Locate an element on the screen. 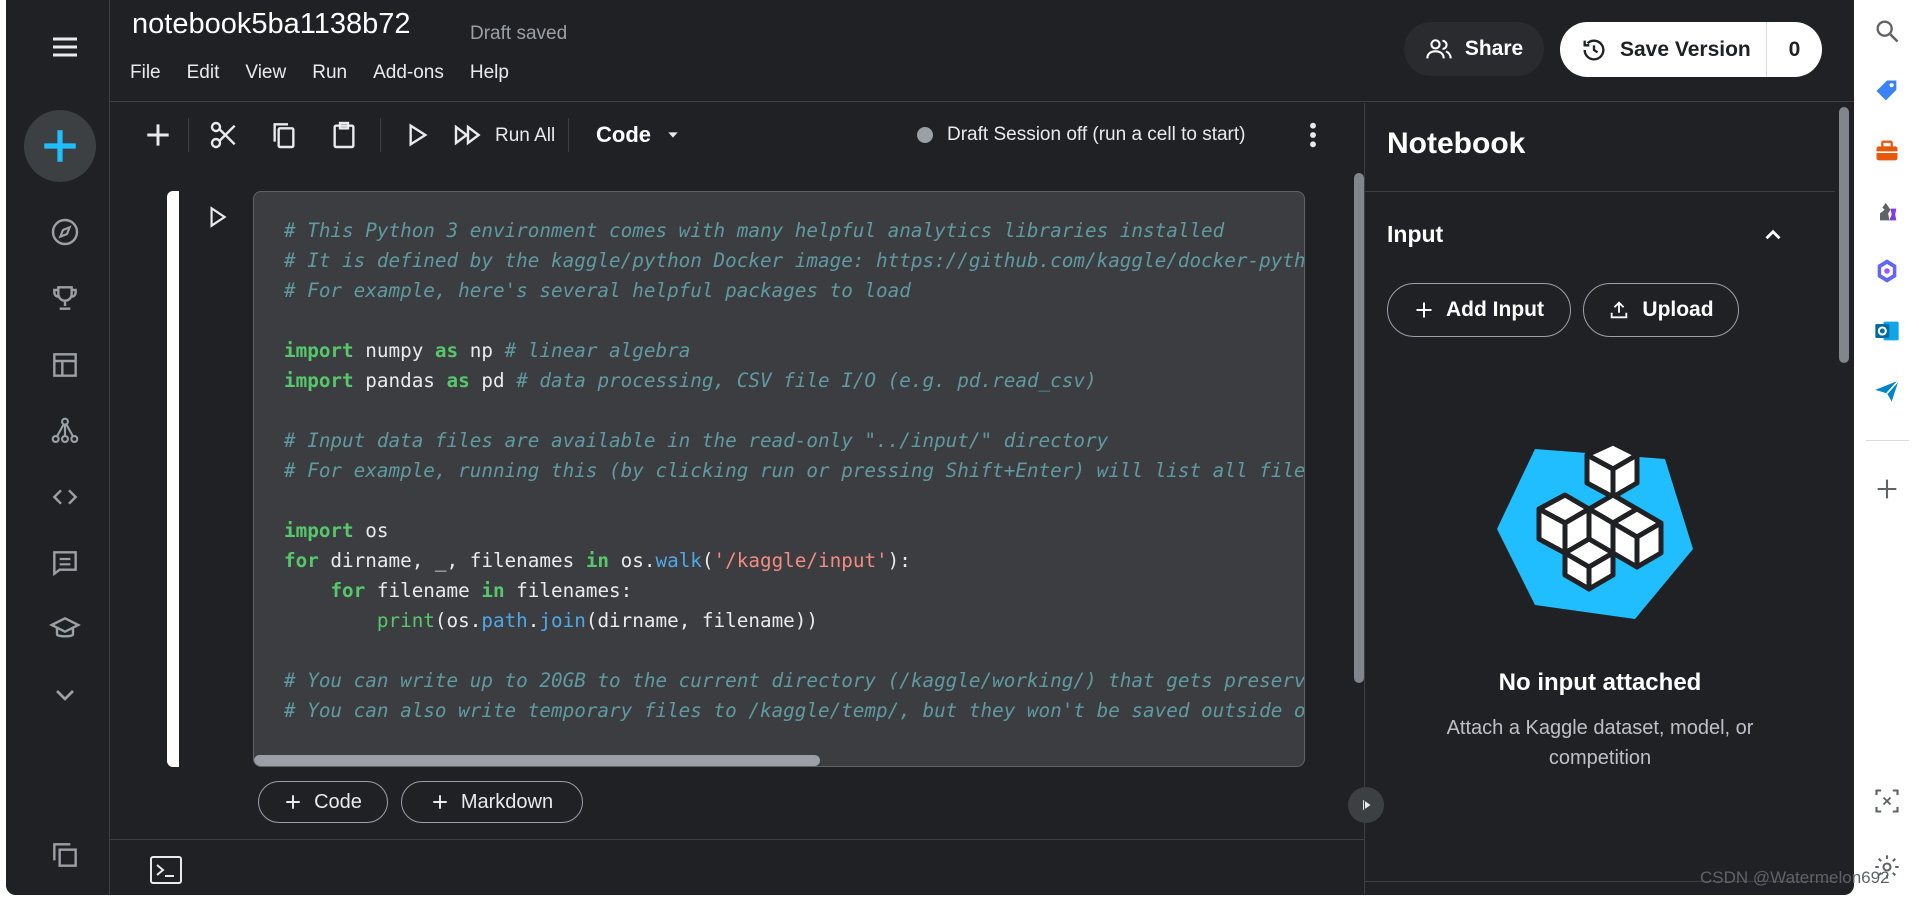  notebook-title: notebook5ba1138b72 is located at coordinates (271, 24).